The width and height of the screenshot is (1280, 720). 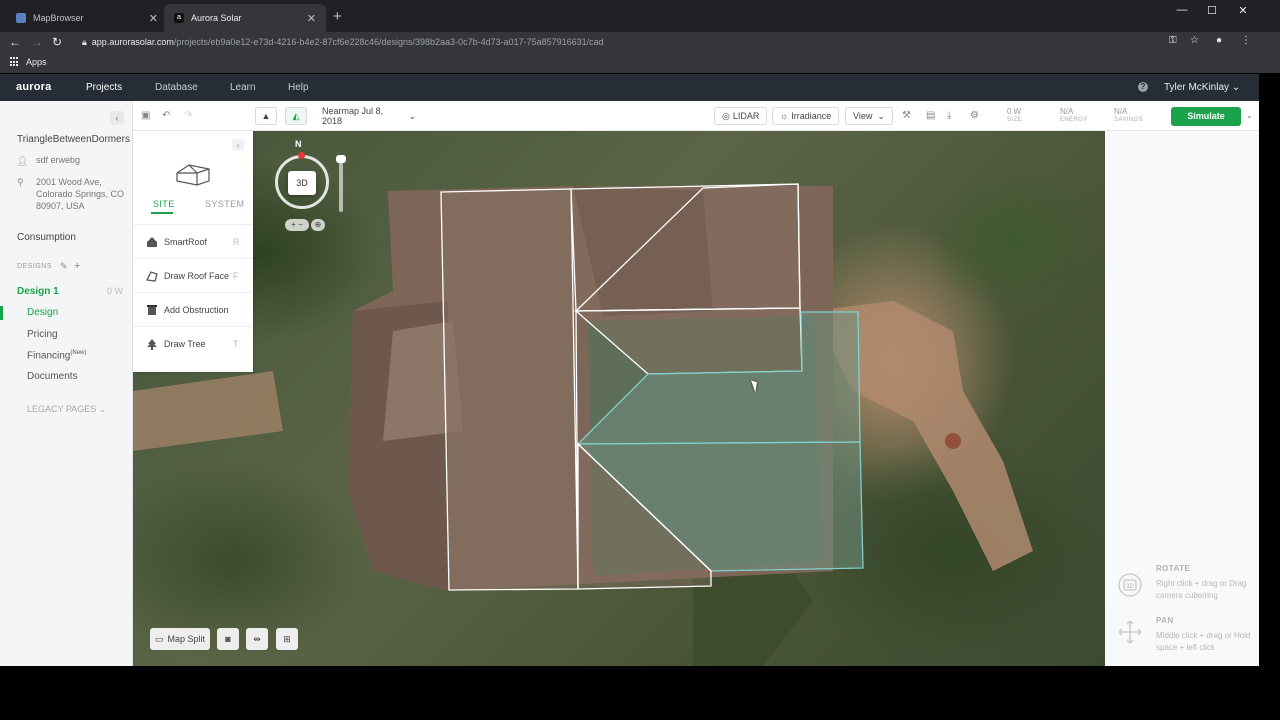 What do you see at coordinates (1212, 10) in the screenshot?
I see `maximize-icon: ☐` at bounding box center [1212, 10].